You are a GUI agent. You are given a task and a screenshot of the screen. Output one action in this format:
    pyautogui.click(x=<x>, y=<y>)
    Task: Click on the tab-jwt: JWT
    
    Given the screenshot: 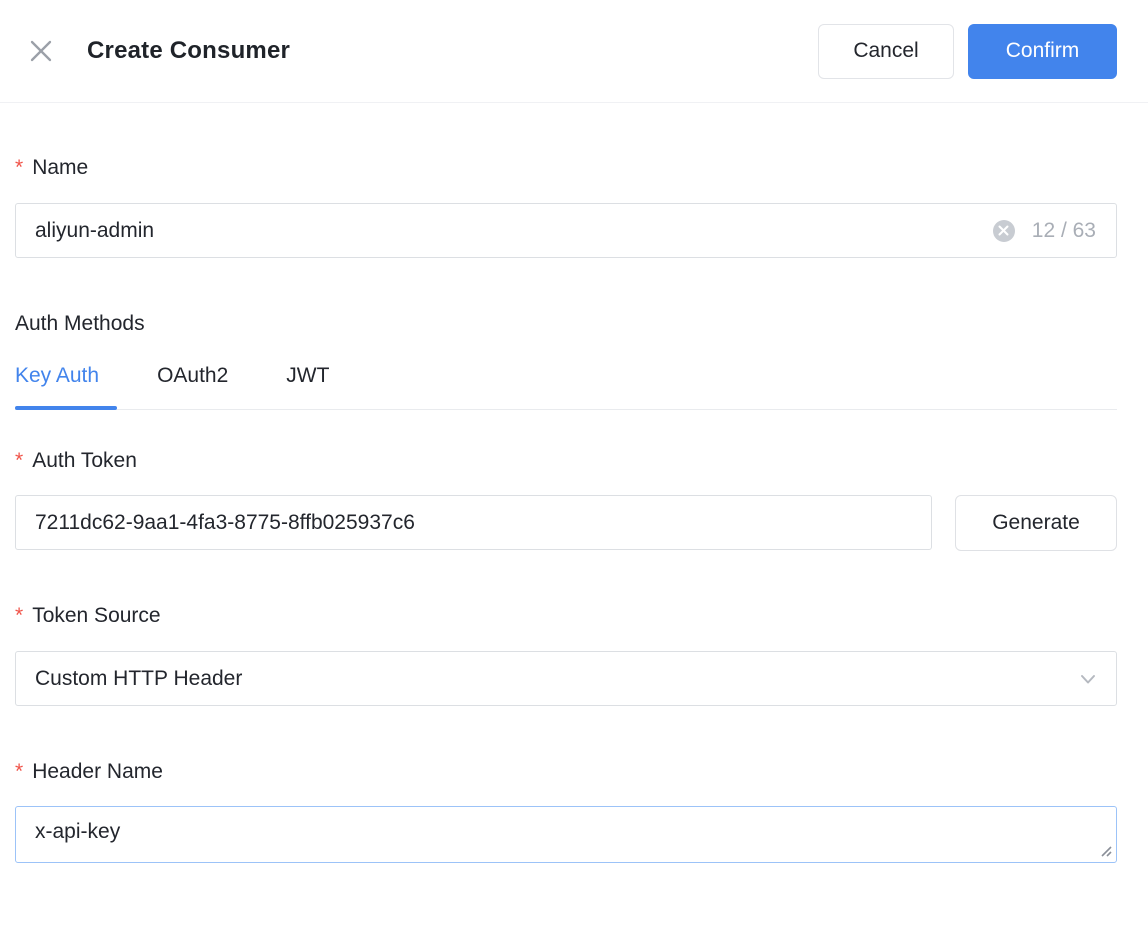 What is the action you would take?
    pyautogui.click(x=307, y=385)
    